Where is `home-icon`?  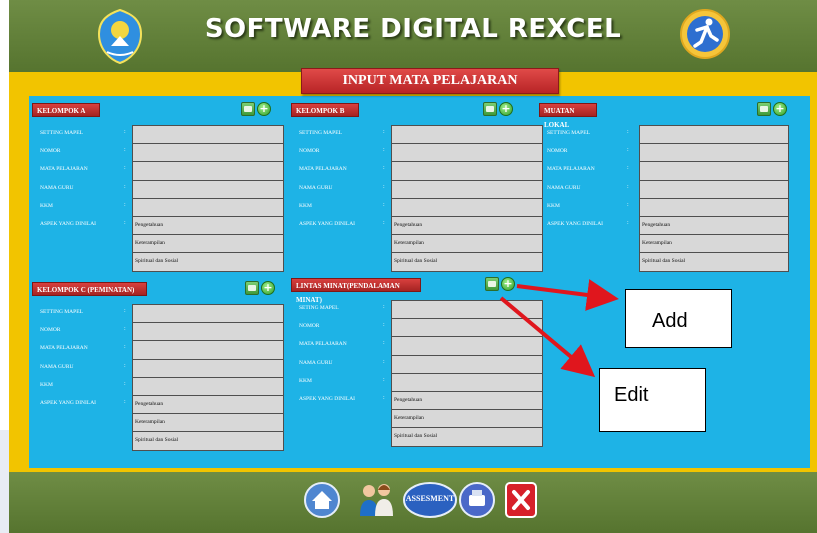
home-icon is located at coordinates (322, 500).